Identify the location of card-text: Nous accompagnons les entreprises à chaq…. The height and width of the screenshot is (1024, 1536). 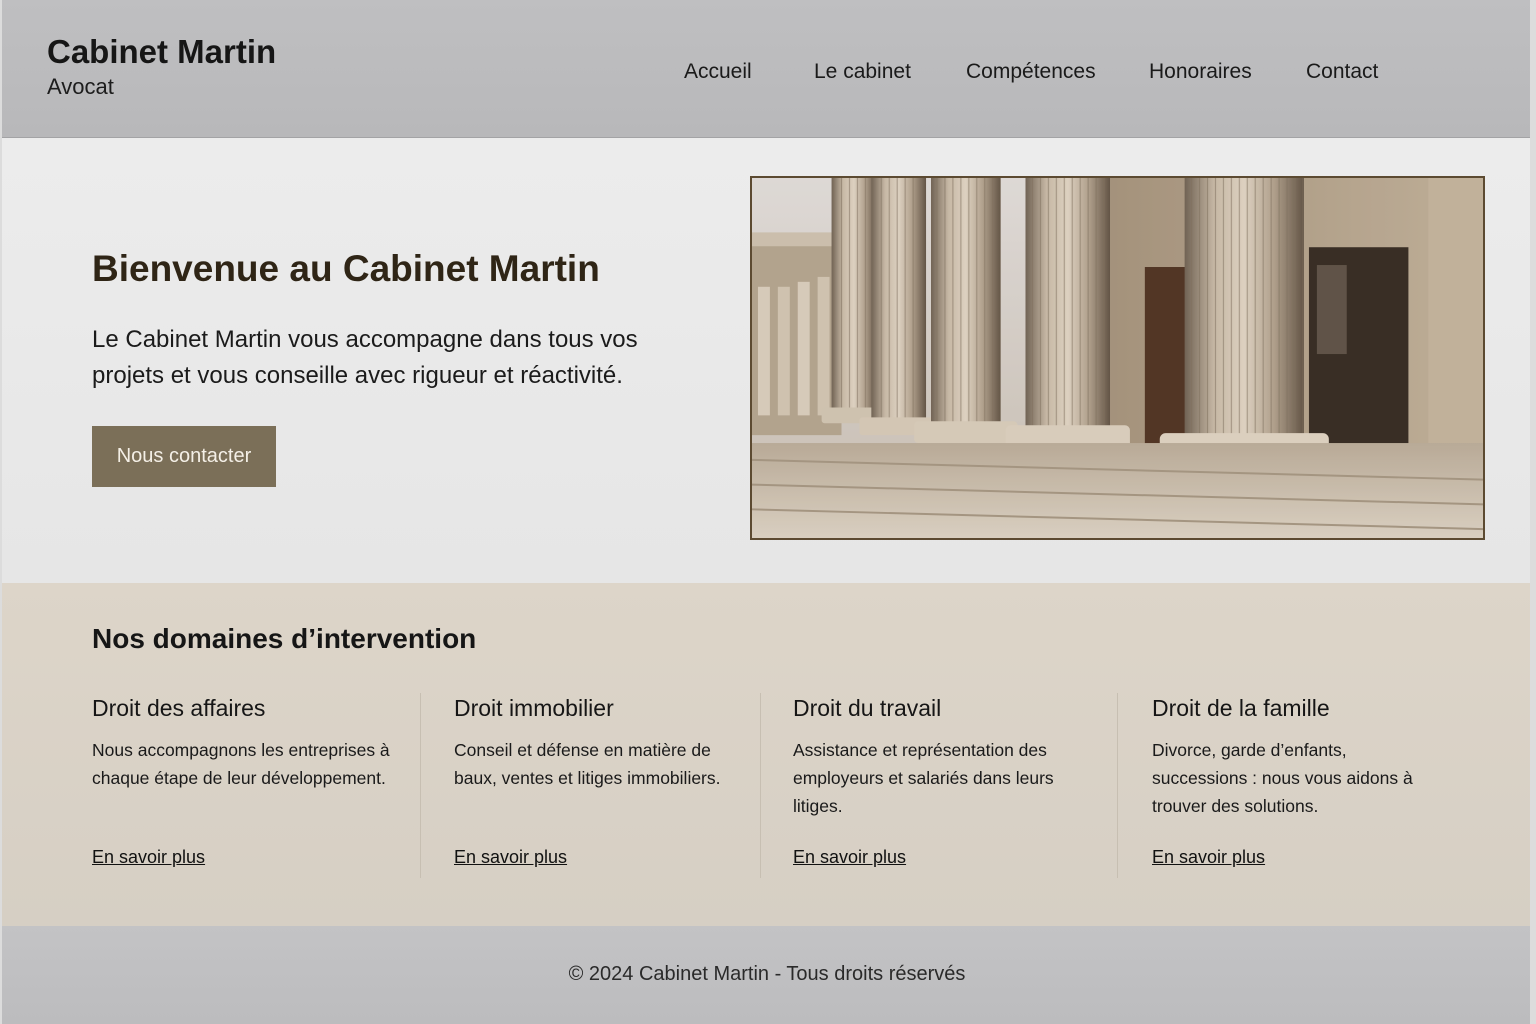
(241, 764).